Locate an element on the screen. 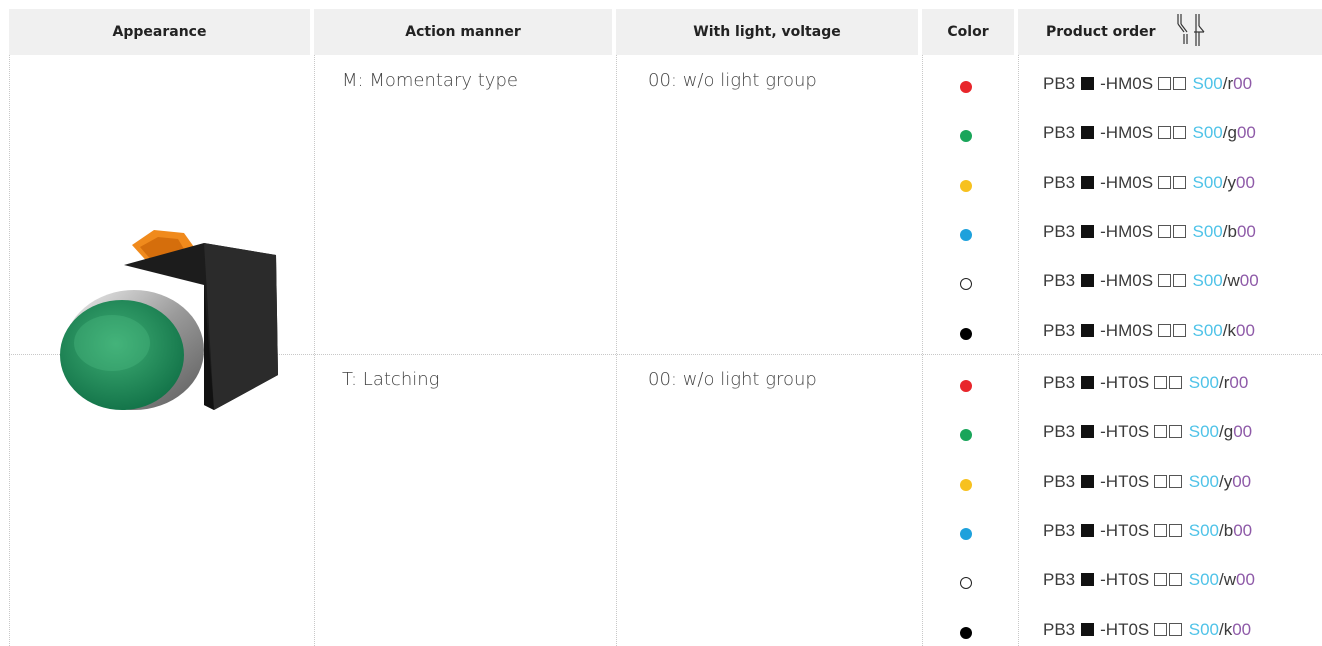 The image size is (1322, 646). product-order-code: PB3 -HM0S S00/y00 is located at coordinates (1149, 183).